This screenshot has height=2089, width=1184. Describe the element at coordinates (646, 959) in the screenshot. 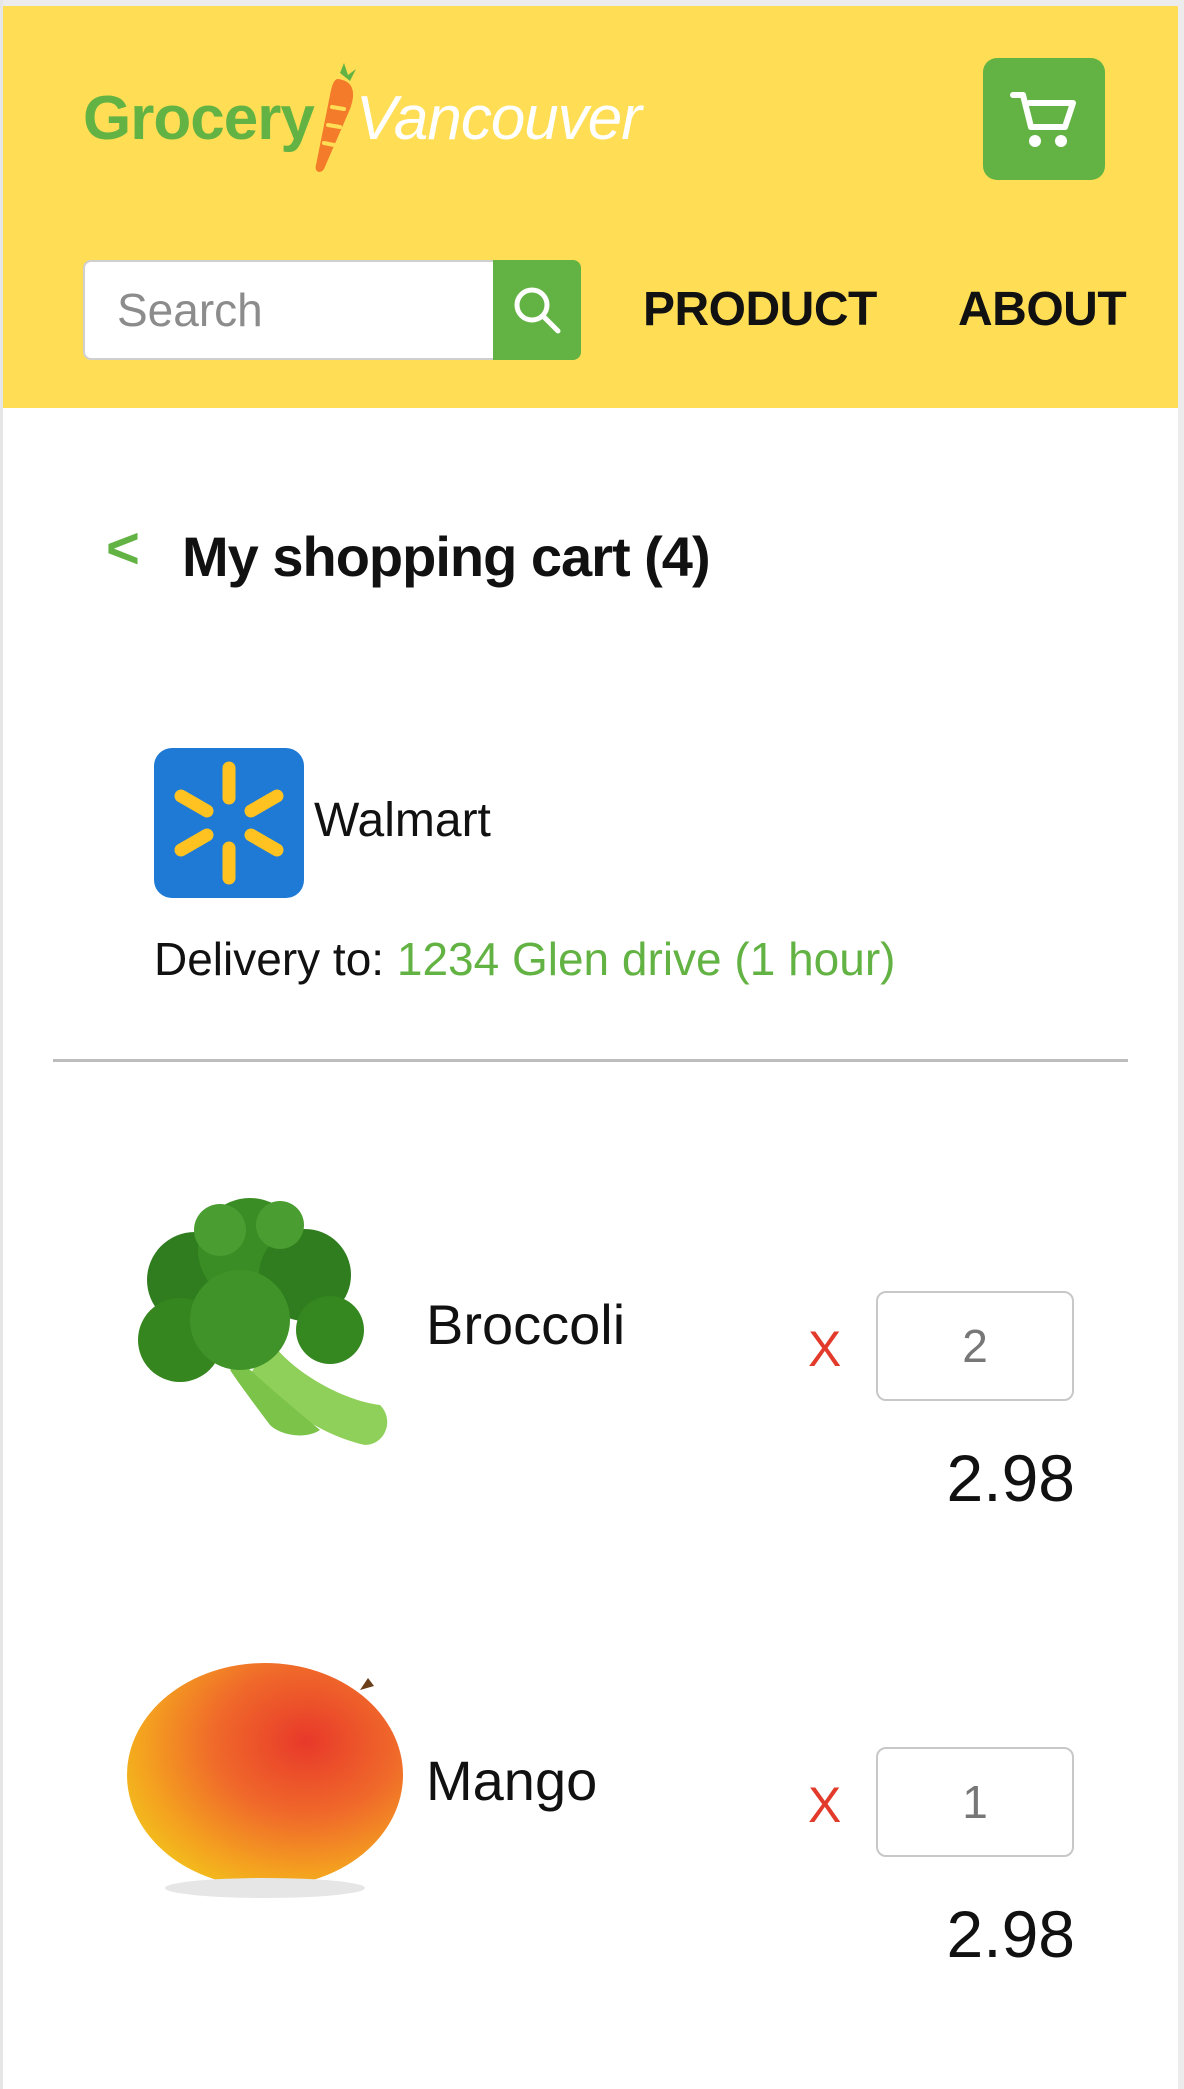

I see `delivery-address-link: 1234 Glen drive (1 hour)` at that location.